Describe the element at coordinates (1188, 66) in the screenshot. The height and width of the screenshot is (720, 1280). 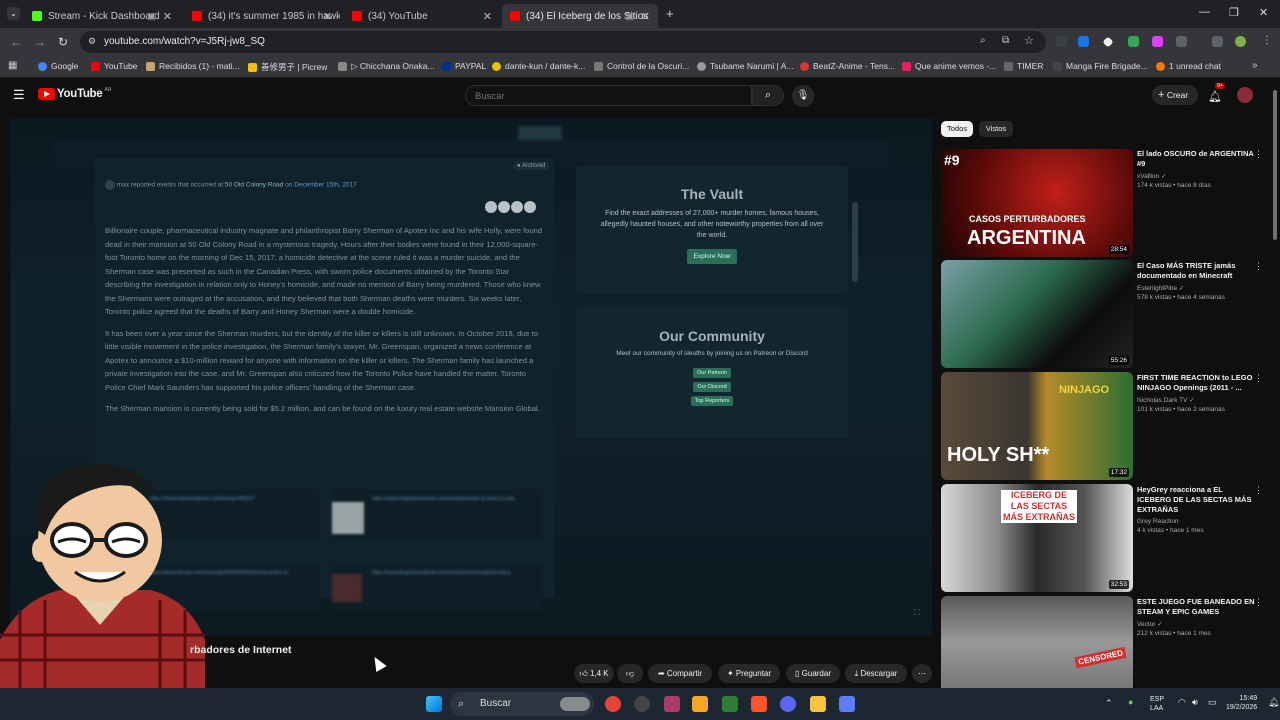
I see `bookmark-unread-chat: 1 unread chat` at that location.